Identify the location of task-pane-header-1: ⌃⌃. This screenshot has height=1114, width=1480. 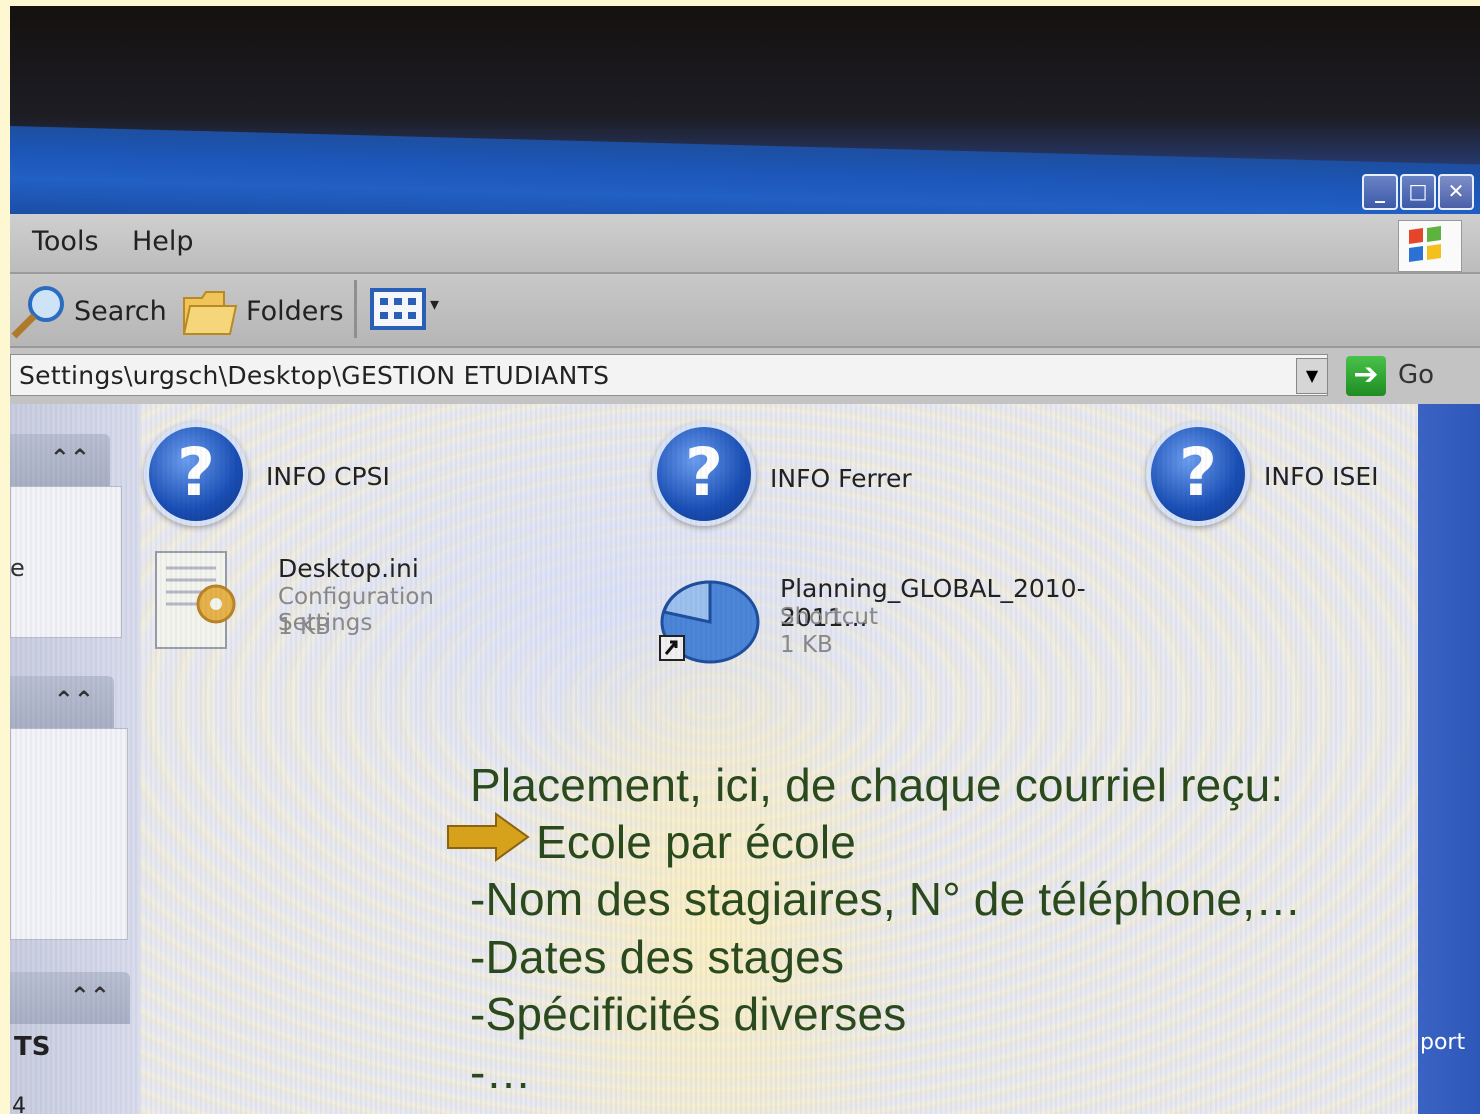
(60, 460).